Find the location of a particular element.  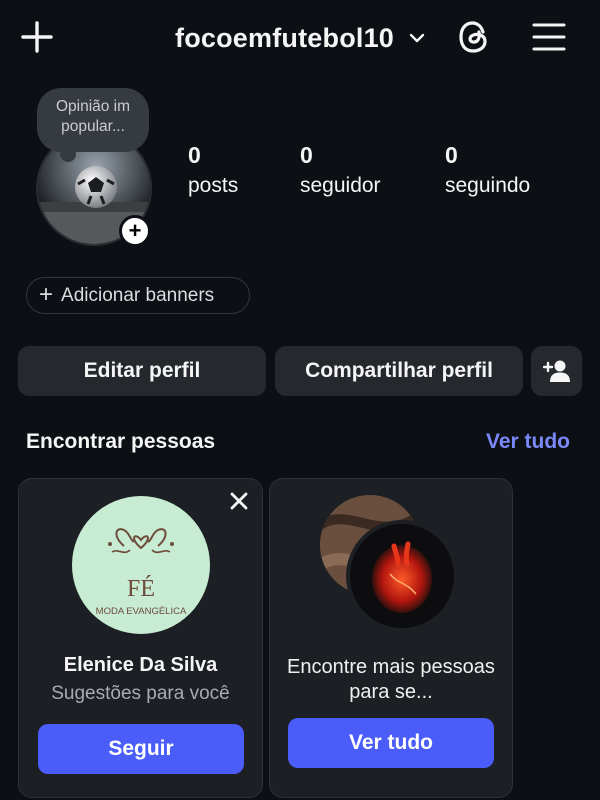

suggestion-subtitle: Sugestões para você is located at coordinates (140, 693).